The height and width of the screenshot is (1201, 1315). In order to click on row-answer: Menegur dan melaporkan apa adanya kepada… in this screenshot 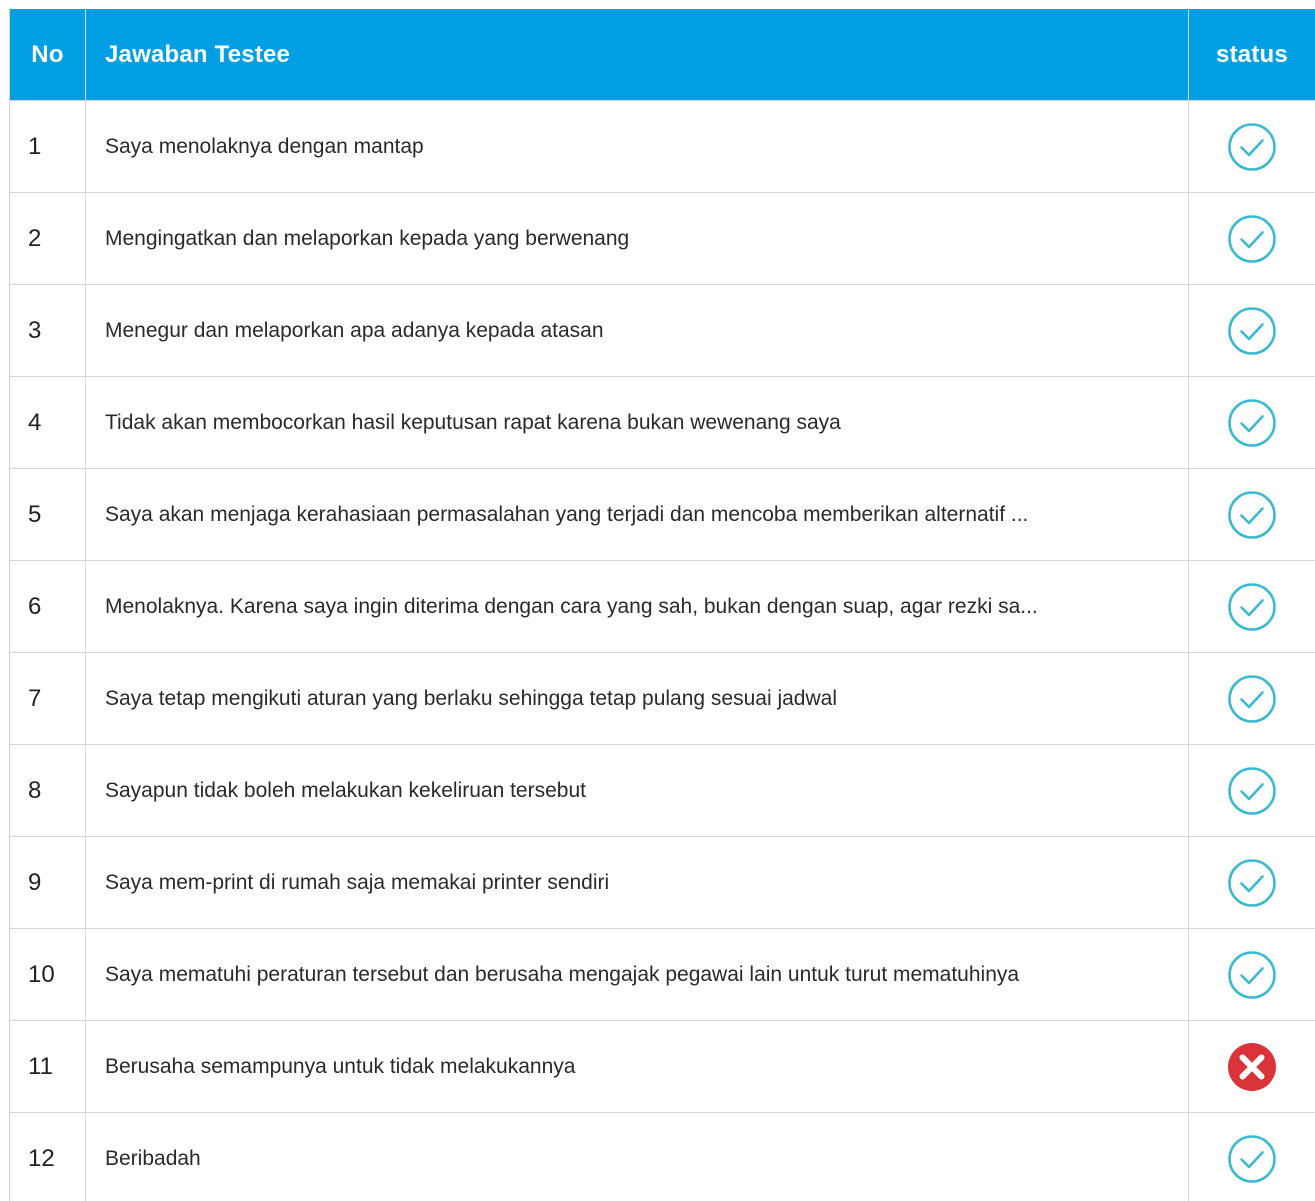, I will do `click(637, 330)`.